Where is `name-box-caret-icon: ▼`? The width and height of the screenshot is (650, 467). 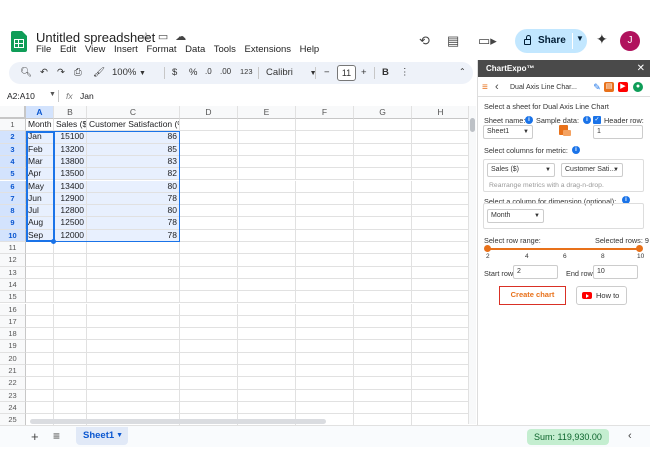
name-box-caret-icon: ▼ is located at coordinates (52, 94).